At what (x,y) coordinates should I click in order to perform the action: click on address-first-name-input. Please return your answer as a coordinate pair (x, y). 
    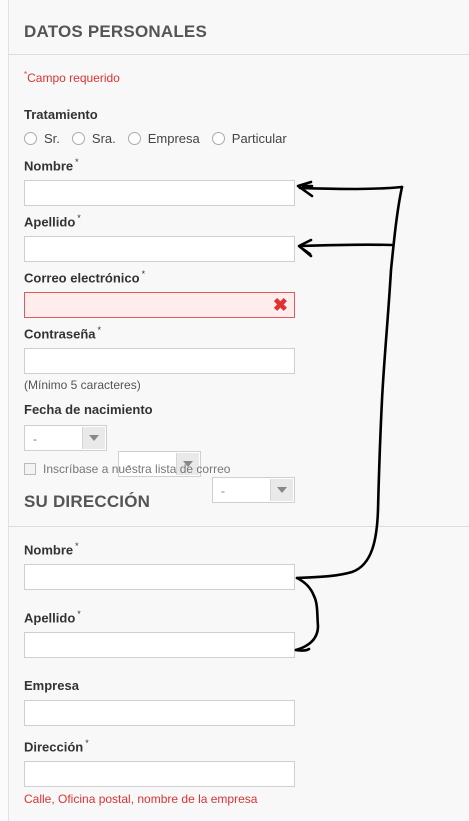
    Looking at the image, I should click on (159, 577).